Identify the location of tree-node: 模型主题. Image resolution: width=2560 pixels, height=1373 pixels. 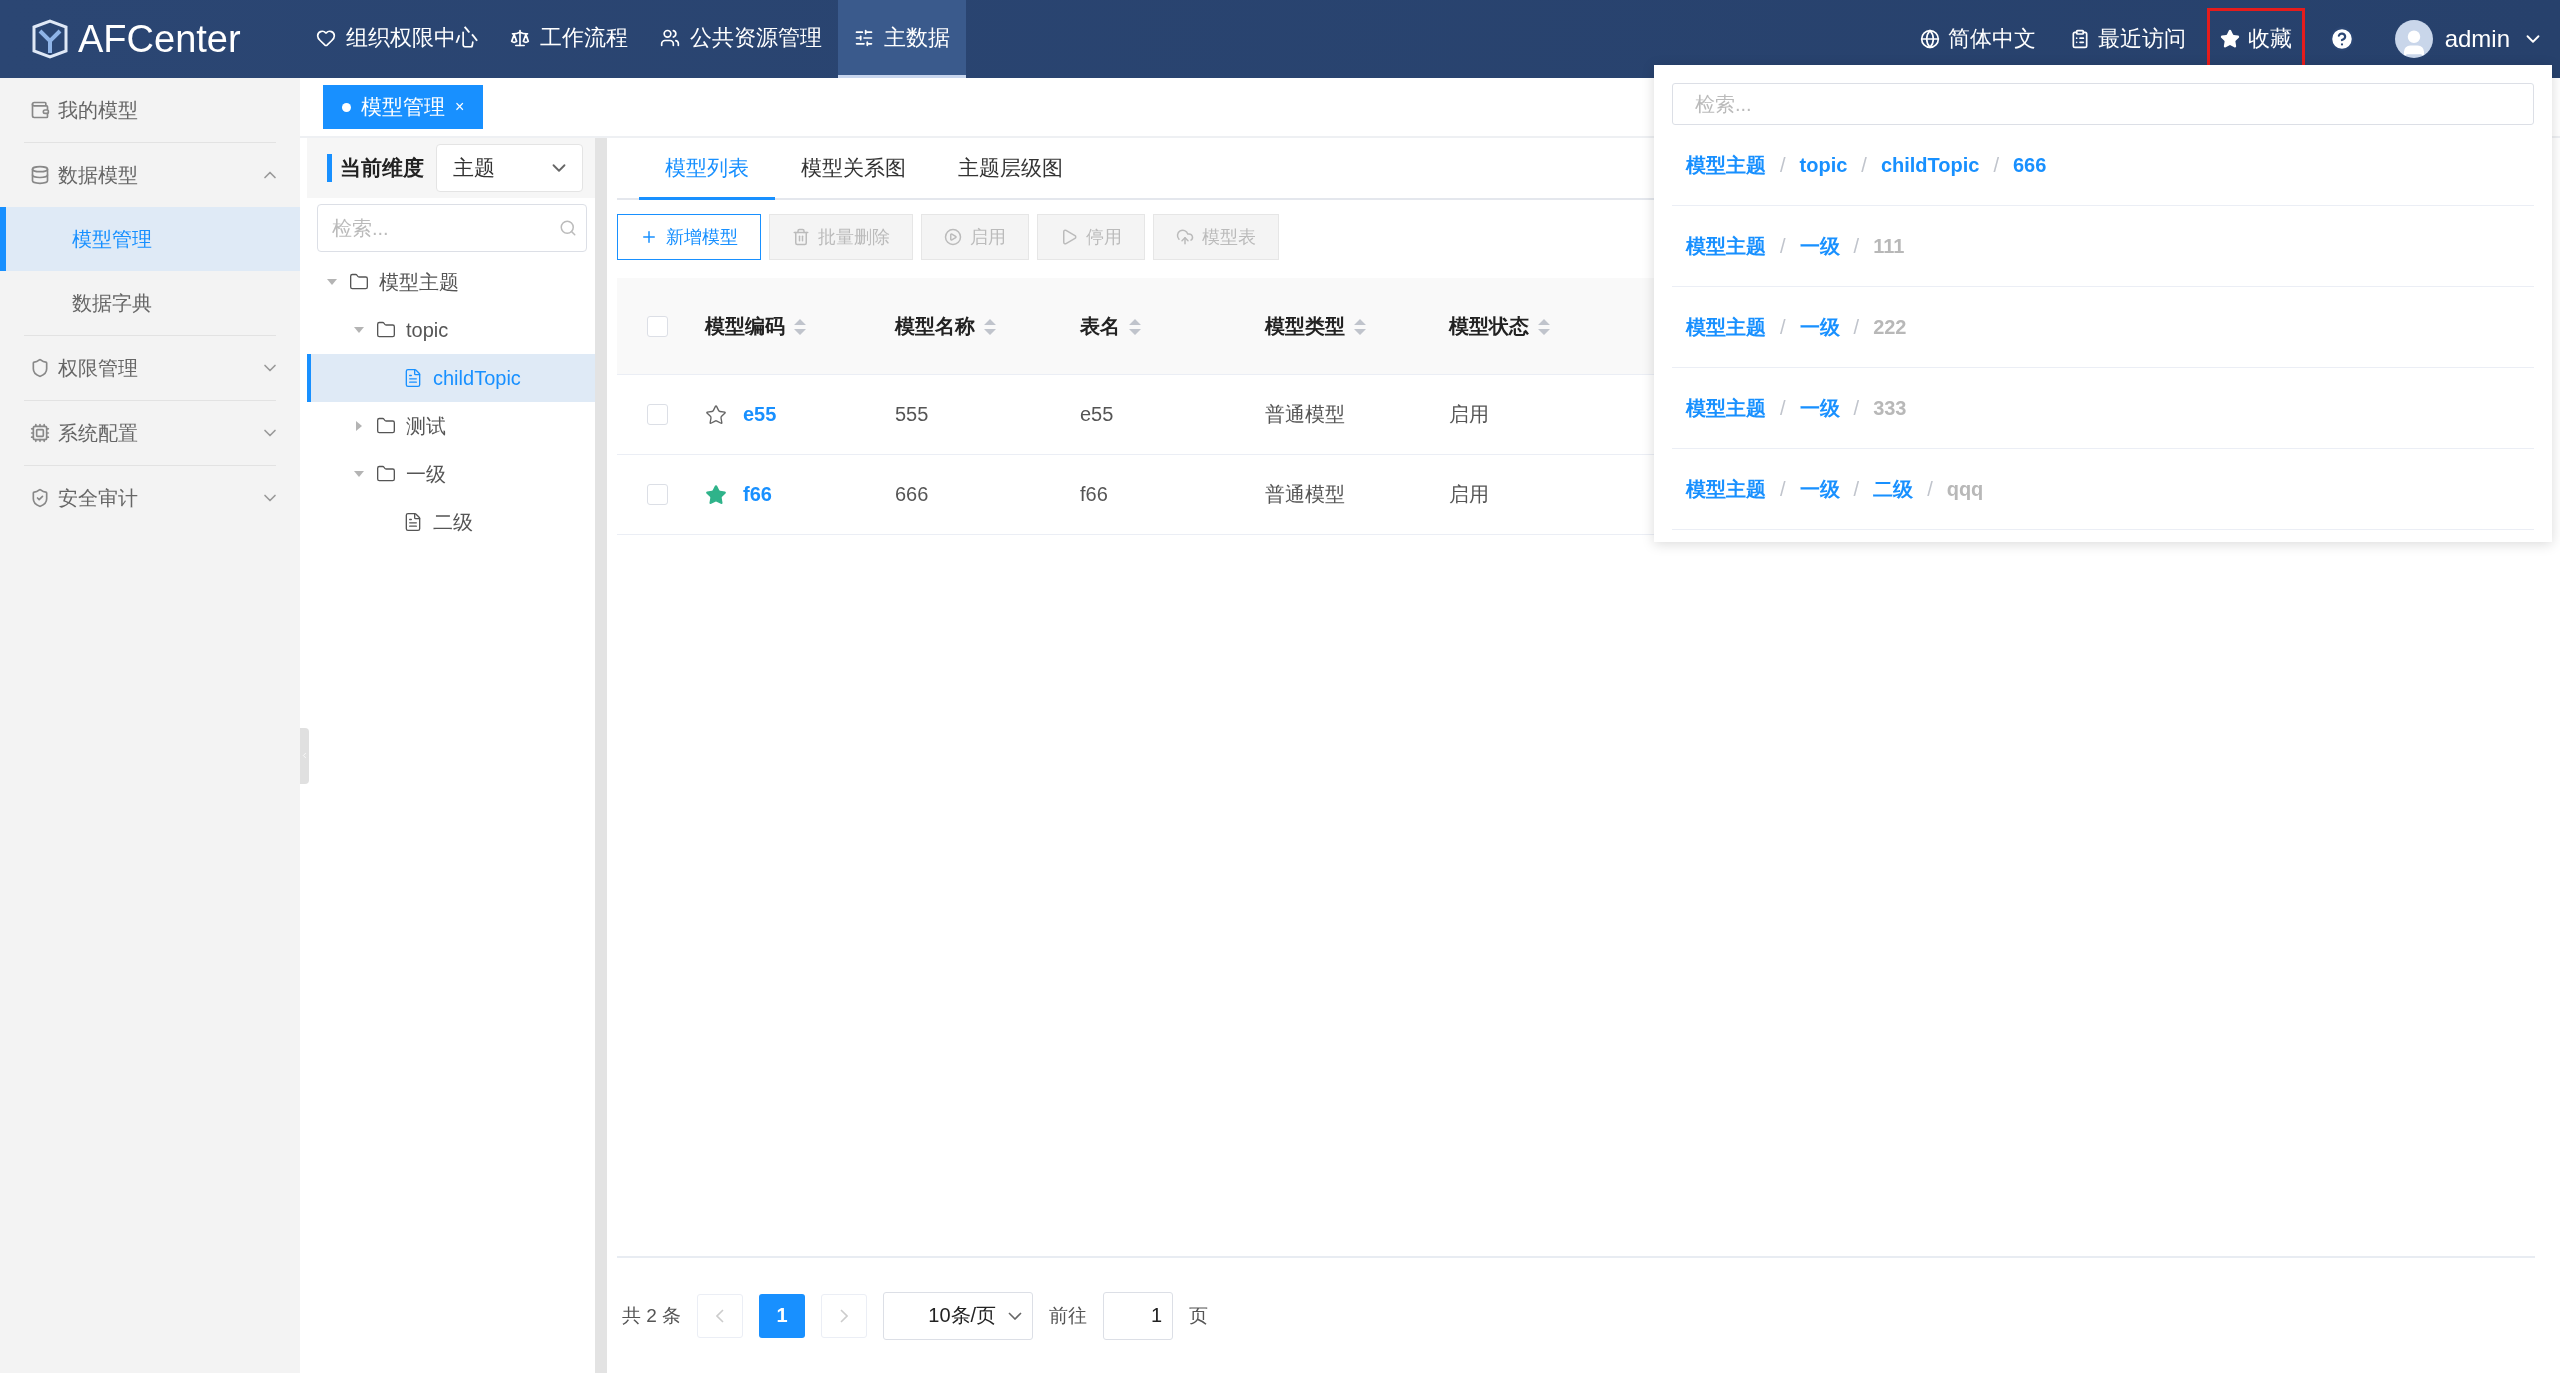
(451, 282).